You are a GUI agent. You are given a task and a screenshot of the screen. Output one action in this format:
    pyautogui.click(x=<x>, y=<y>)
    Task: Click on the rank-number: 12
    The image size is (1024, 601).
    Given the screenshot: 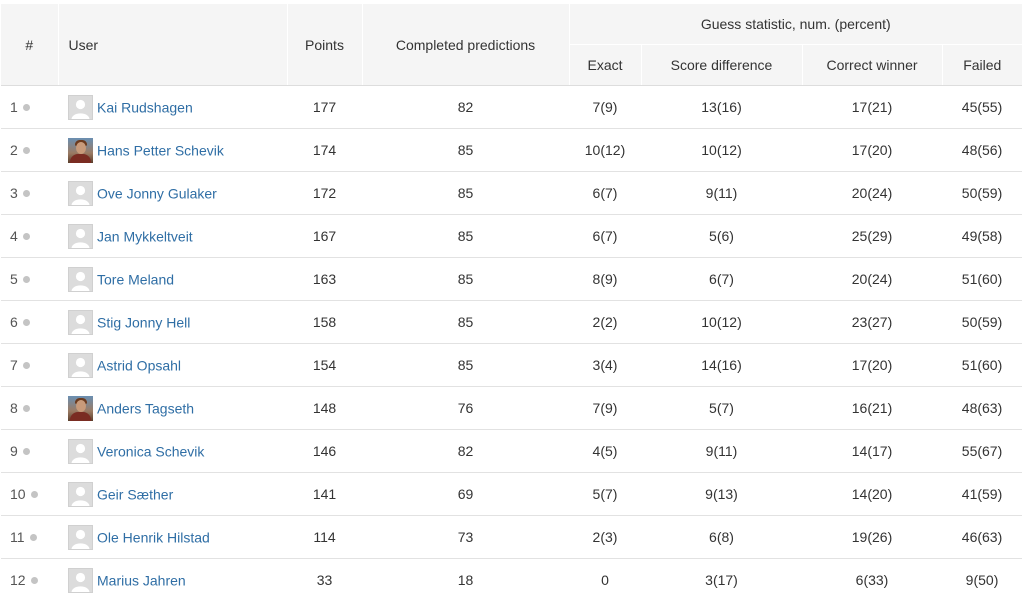 What is the action you would take?
    pyautogui.click(x=18, y=580)
    